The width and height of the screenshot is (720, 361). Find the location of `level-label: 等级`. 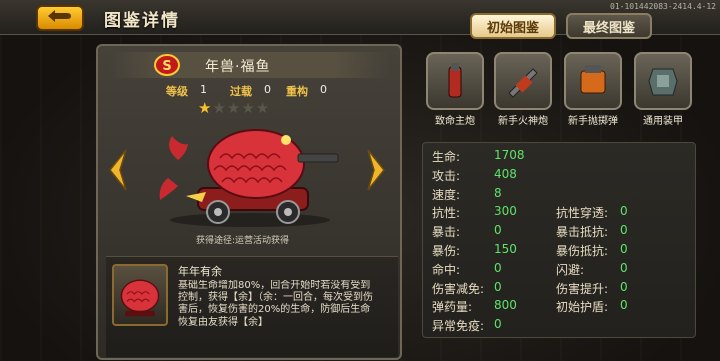

level-label: 等级 is located at coordinates (177, 91).